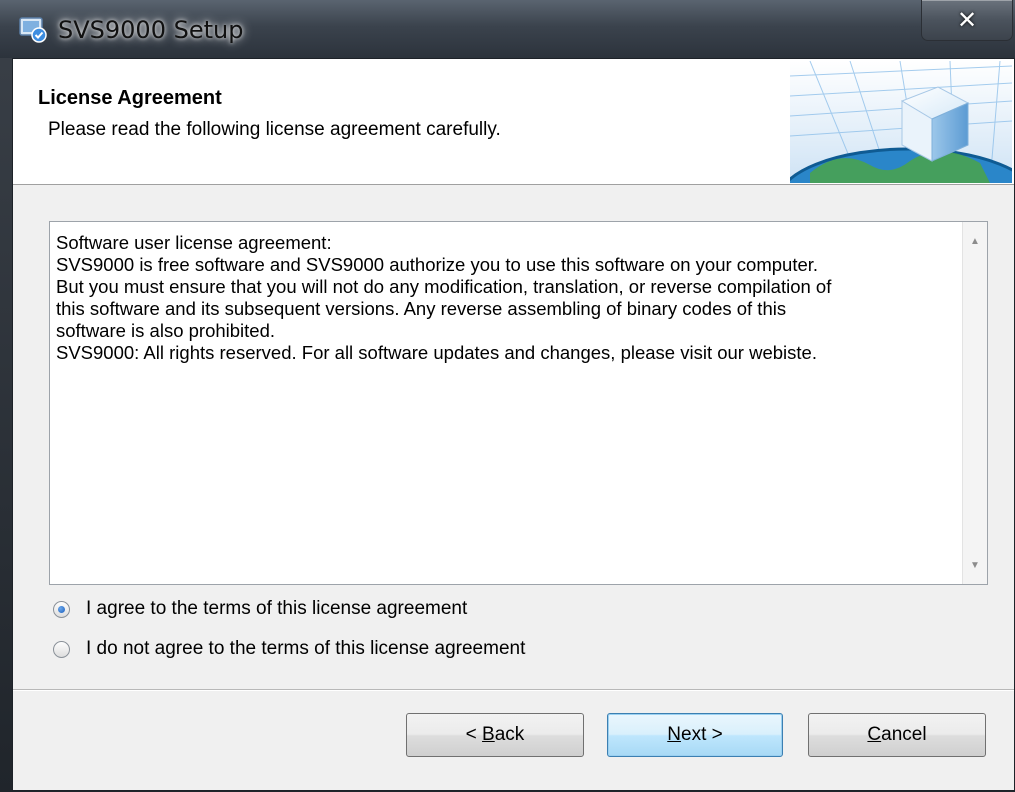  Describe the element at coordinates (61, 649) in the screenshot. I see `disagree-radio` at that location.